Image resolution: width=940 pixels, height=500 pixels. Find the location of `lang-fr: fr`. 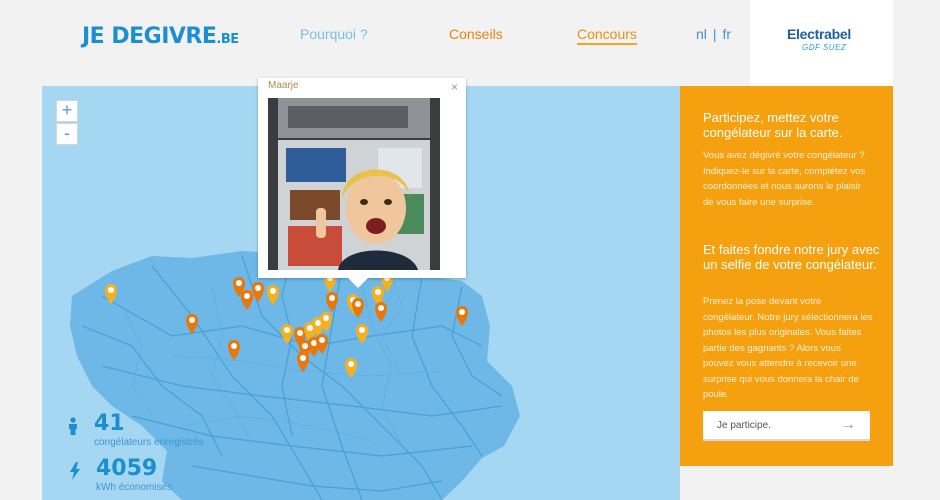

lang-fr: fr is located at coordinates (727, 34).